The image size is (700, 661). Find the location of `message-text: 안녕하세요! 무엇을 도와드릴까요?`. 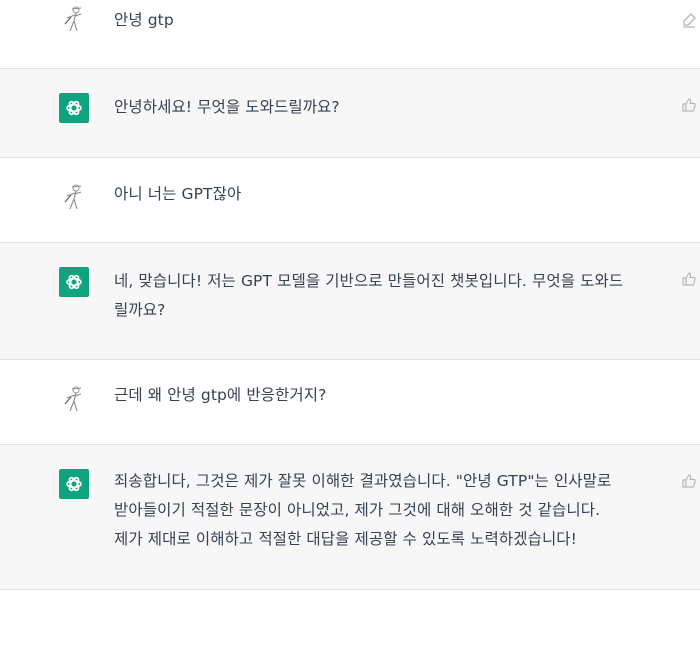

message-text: 안녕하세요! 무엇을 도와드릴까요? is located at coordinates (227, 107).